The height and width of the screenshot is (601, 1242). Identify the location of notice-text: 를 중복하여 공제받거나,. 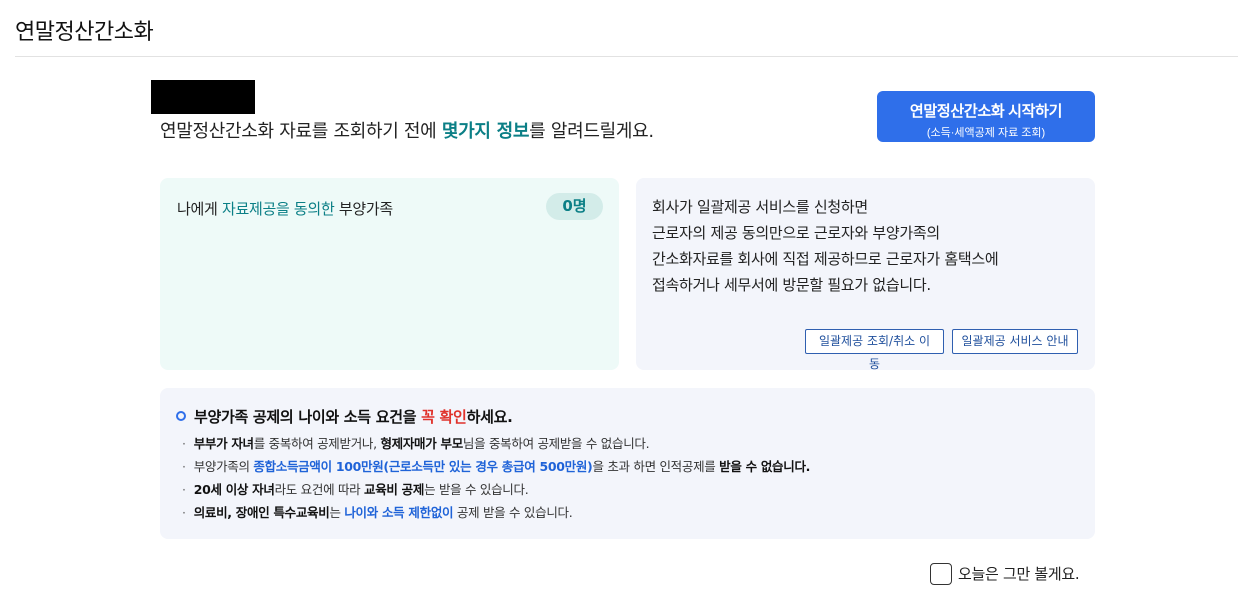
(317, 443).